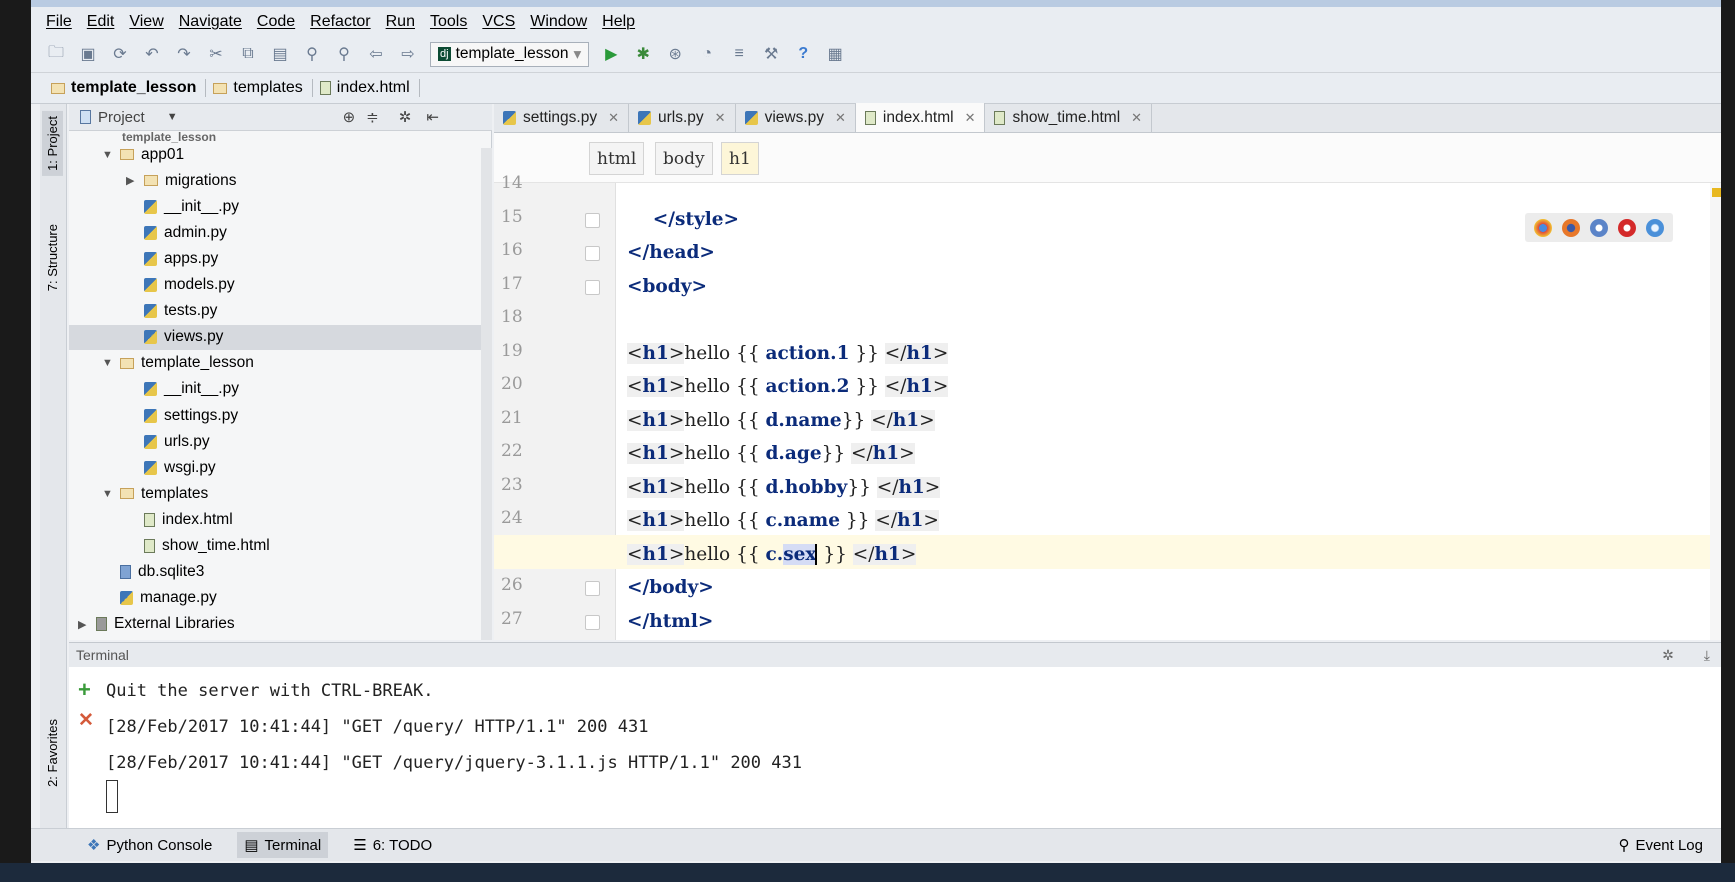  What do you see at coordinates (670, 621) in the screenshot?
I see `code-line: </html>` at bounding box center [670, 621].